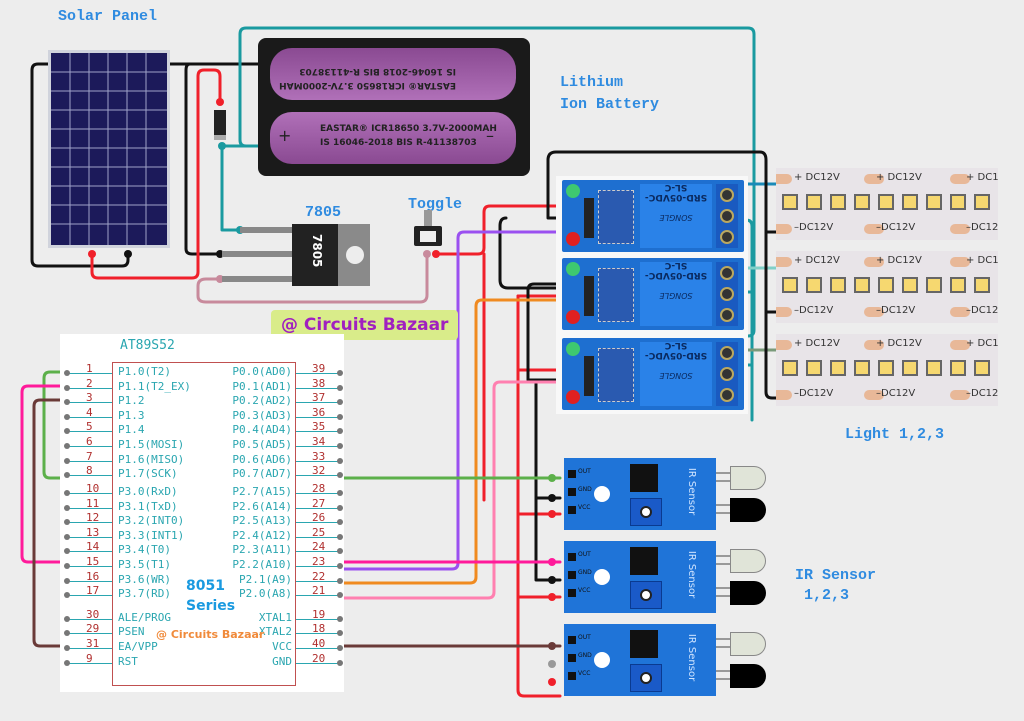 This screenshot has width=1024, height=721. Describe the element at coordinates (319, 614) in the screenshot. I see `mcu-pin-number: 19` at that location.